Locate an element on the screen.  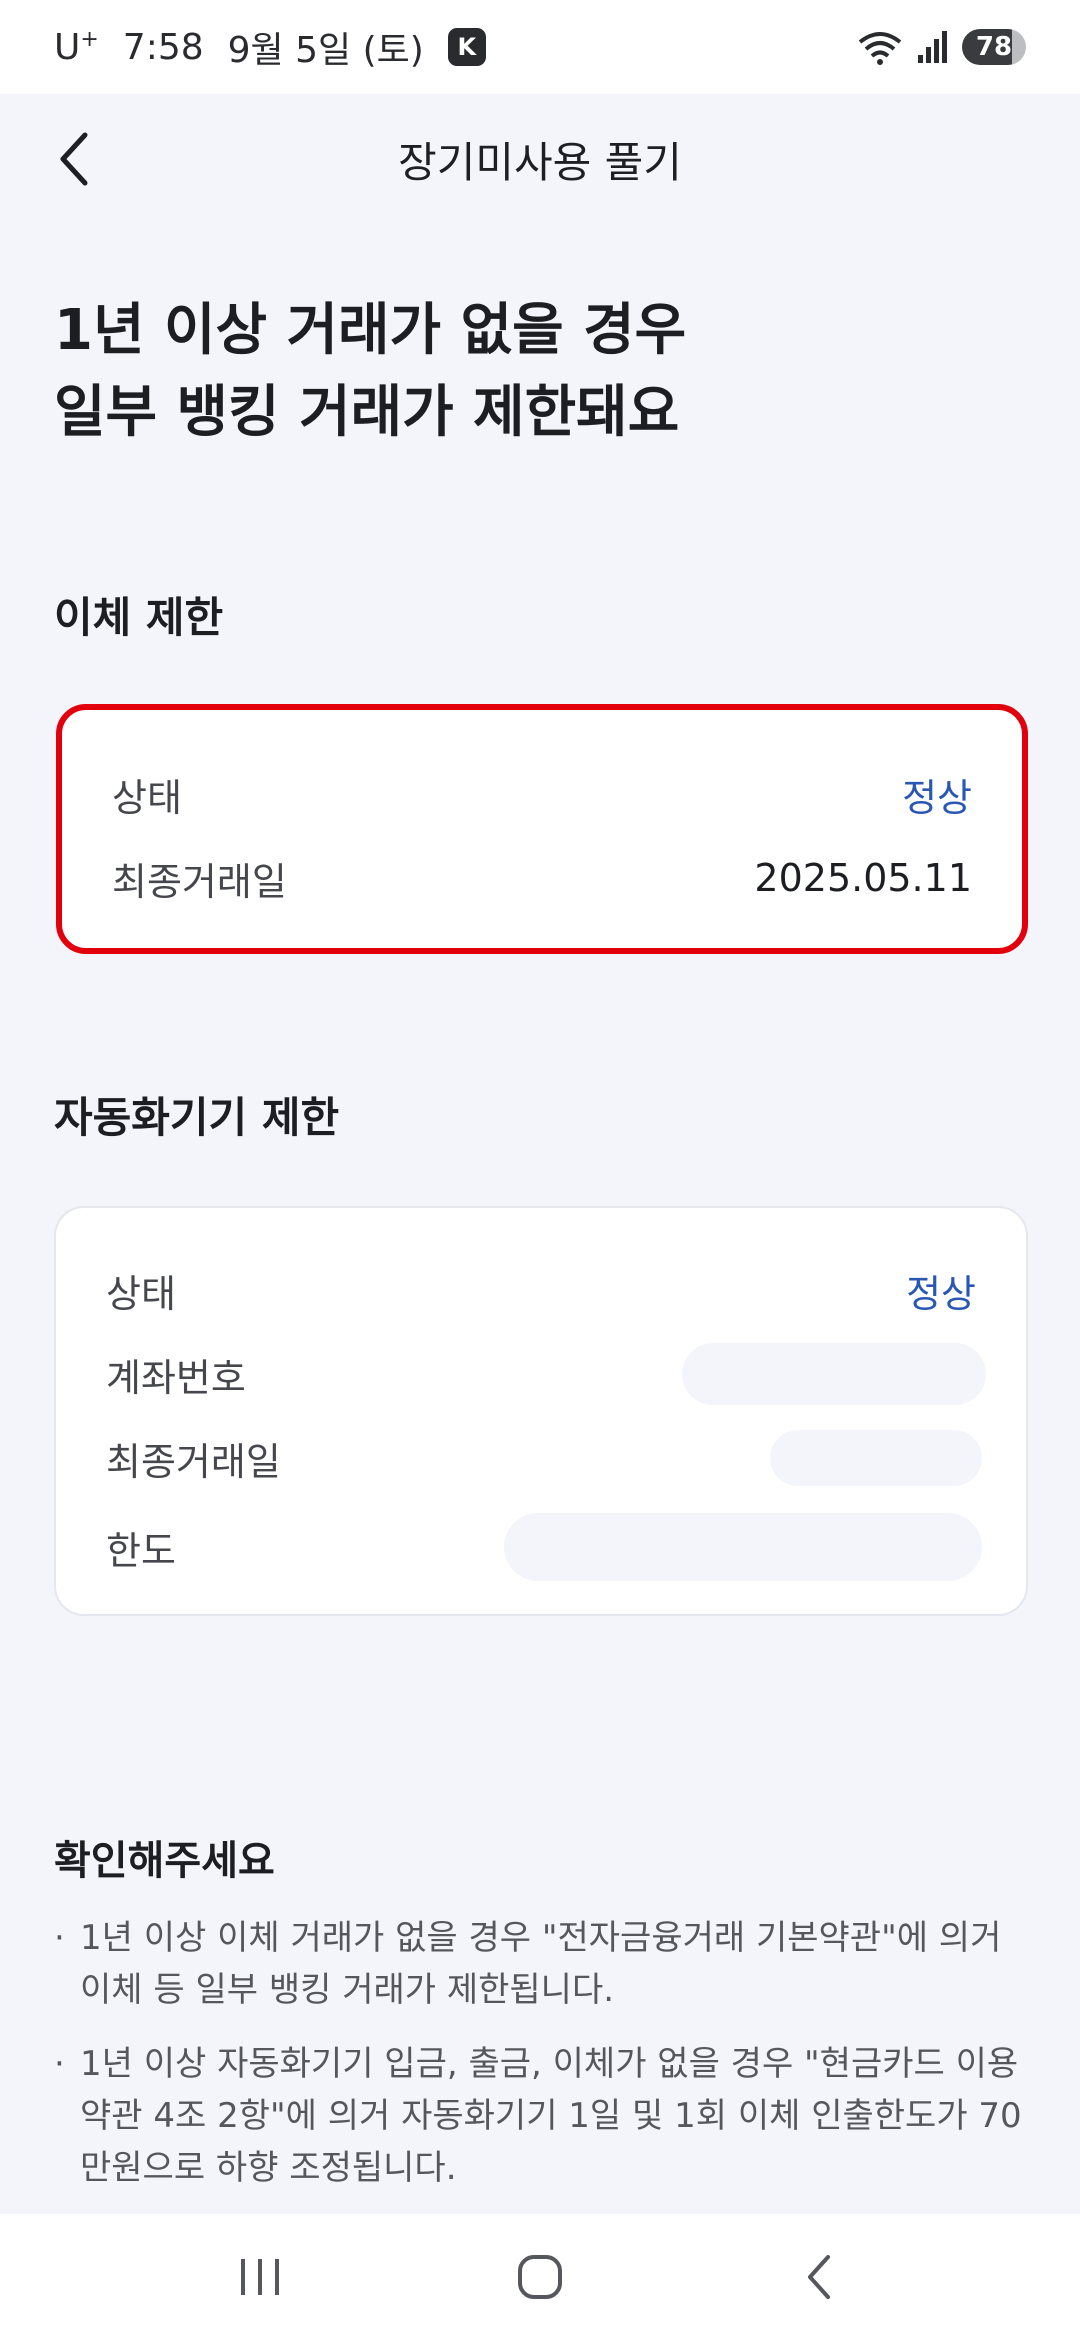
home-button is located at coordinates (540, 2277).